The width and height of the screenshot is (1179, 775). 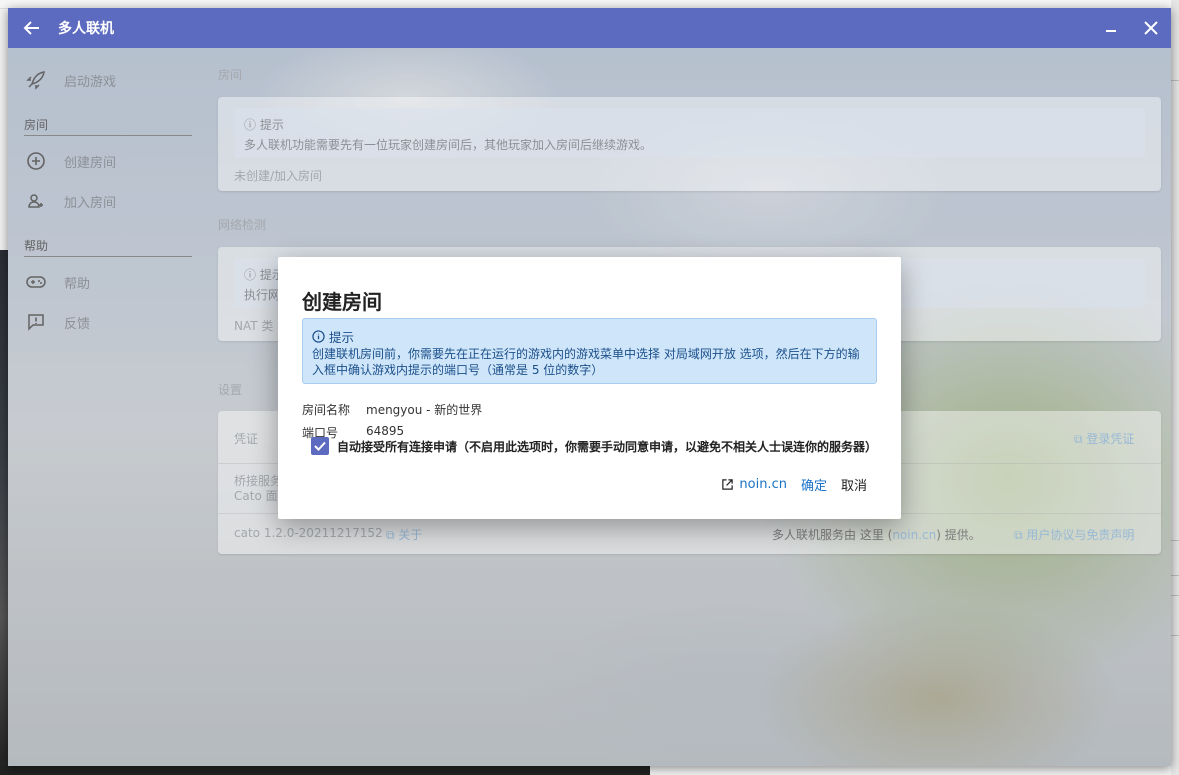 What do you see at coordinates (325, 770) in the screenshot?
I see `desktop-bottom-edge` at bounding box center [325, 770].